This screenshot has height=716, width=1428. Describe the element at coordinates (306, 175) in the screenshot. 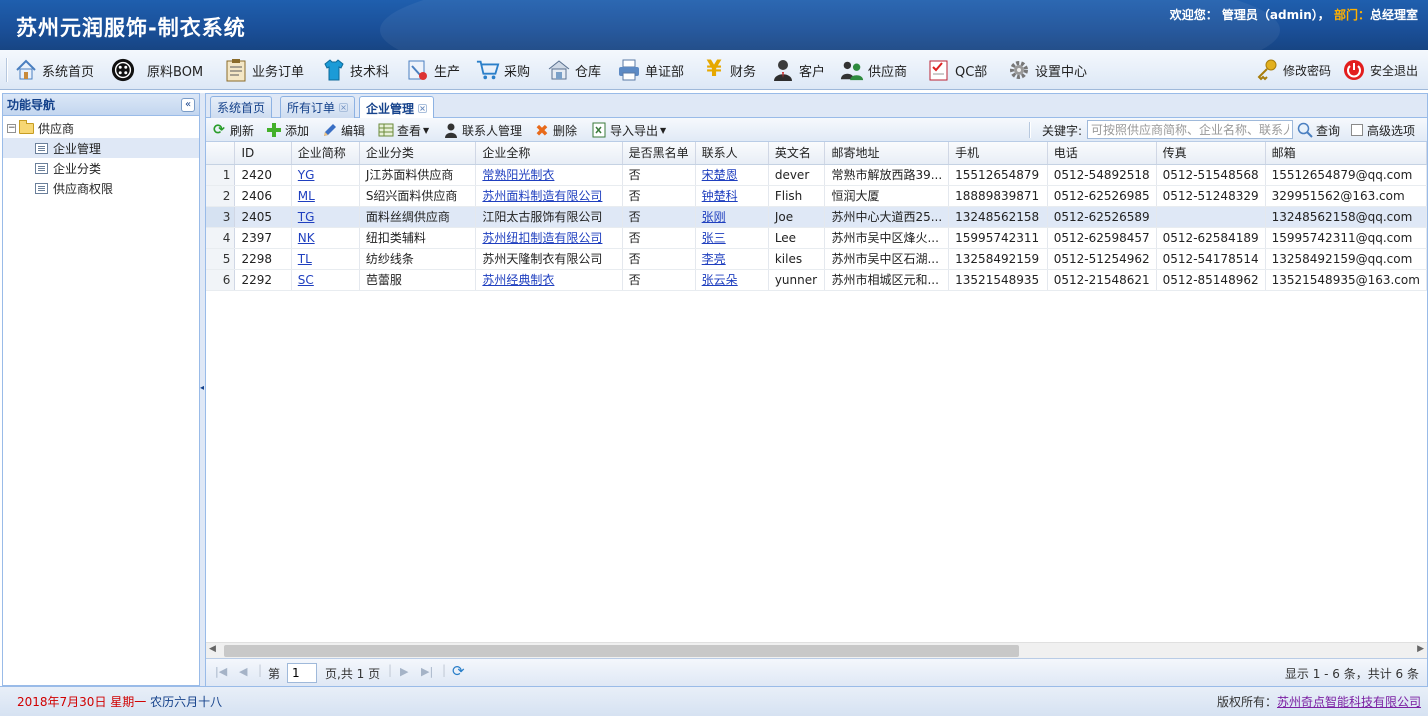

I see `abbr-link: YG` at that location.